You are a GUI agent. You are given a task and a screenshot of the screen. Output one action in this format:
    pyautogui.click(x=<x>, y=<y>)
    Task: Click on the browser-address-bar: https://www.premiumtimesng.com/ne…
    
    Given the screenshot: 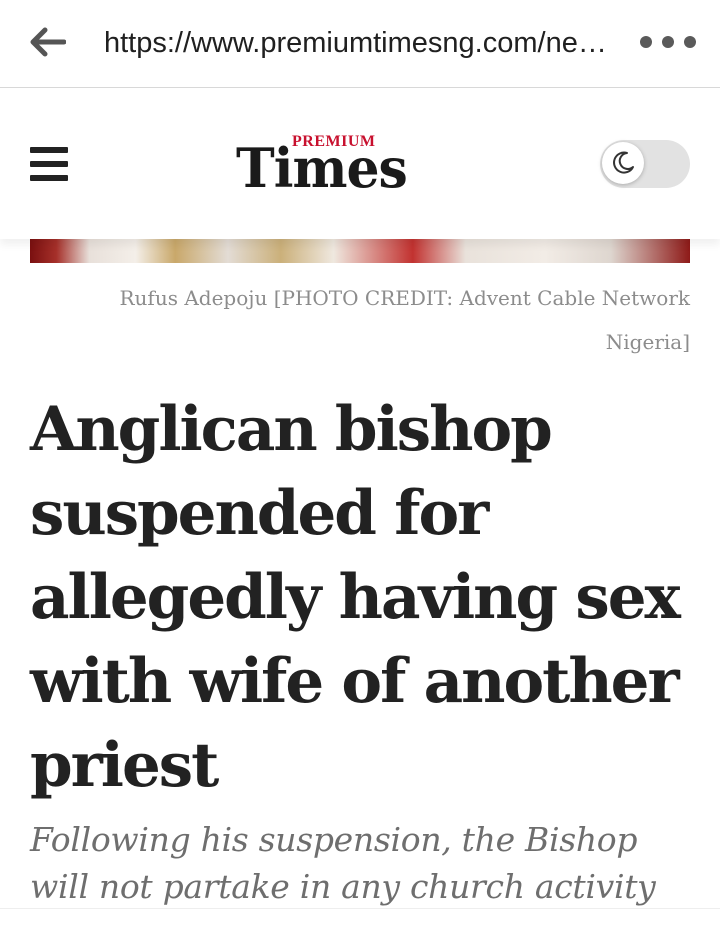 What is the action you would take?
    pyautogui.click(x=360, y=44)
    